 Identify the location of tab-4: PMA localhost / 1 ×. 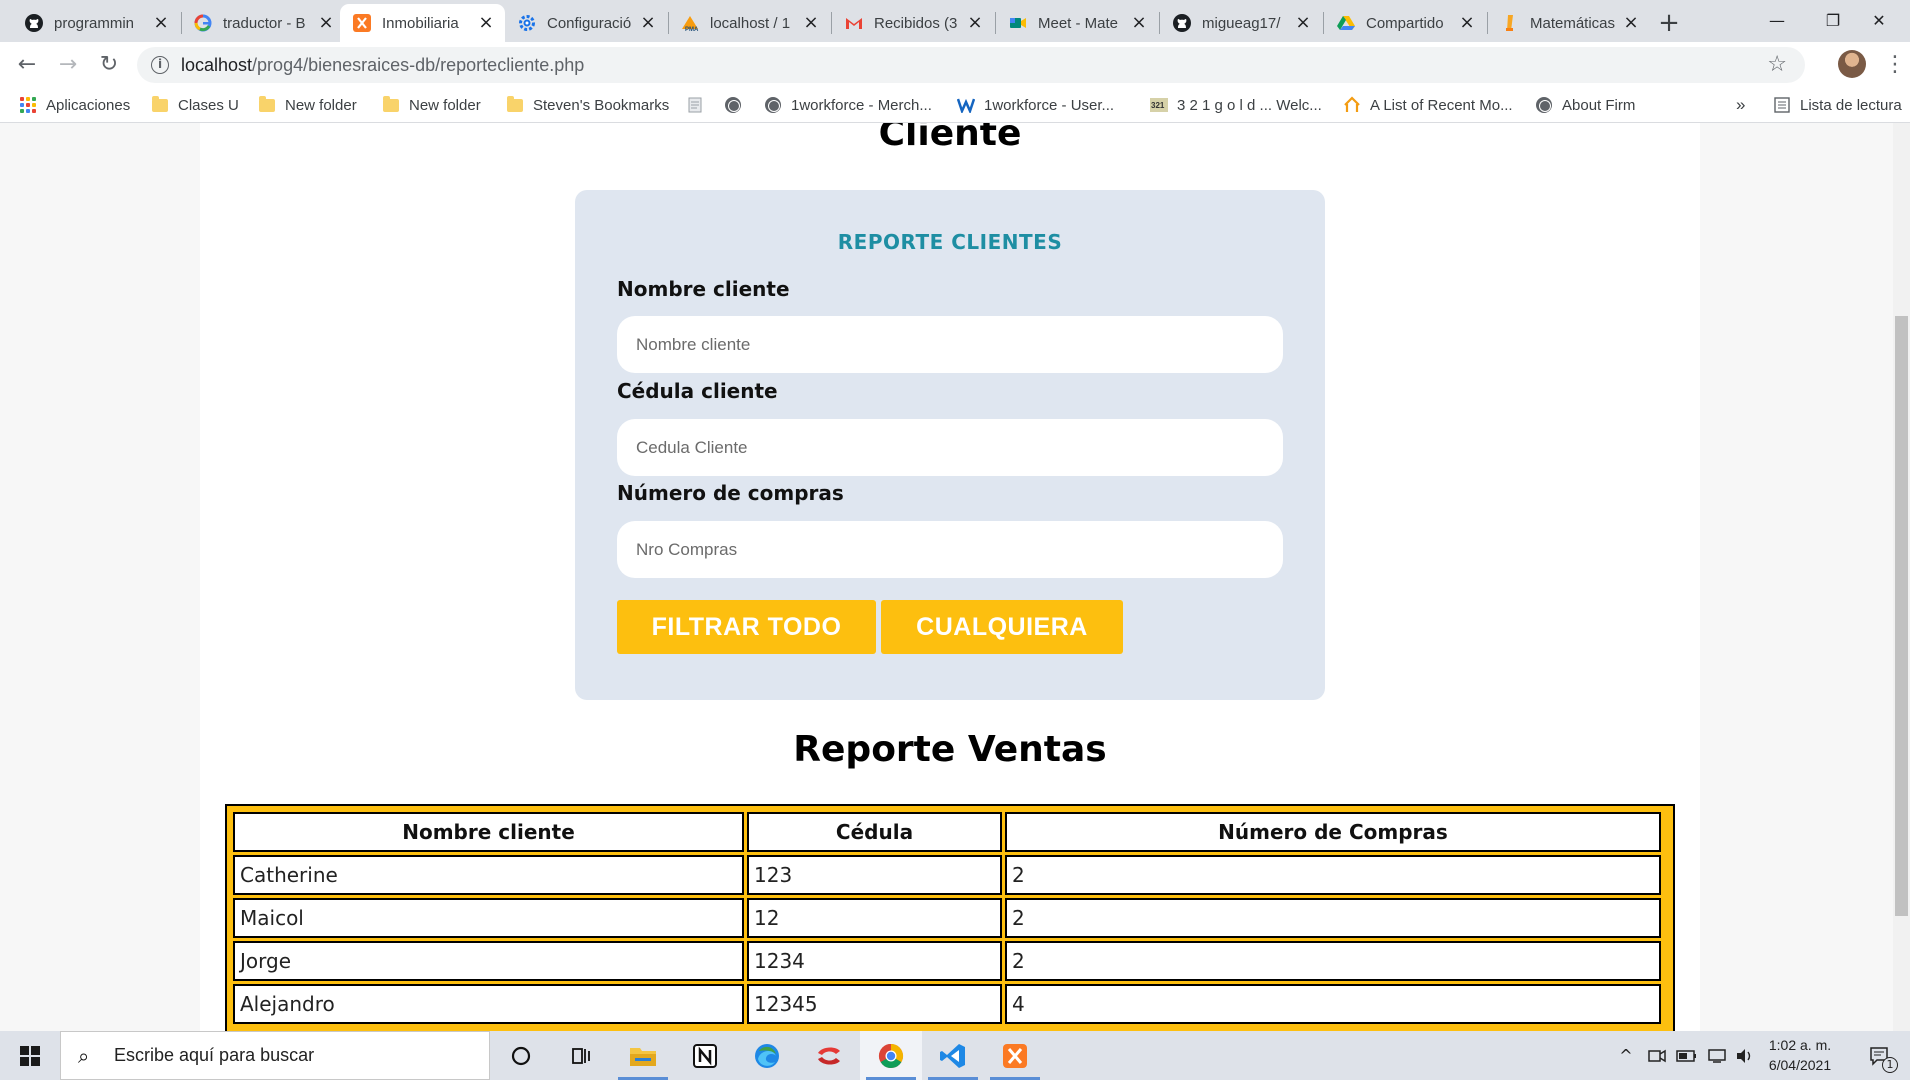
(749, 23).